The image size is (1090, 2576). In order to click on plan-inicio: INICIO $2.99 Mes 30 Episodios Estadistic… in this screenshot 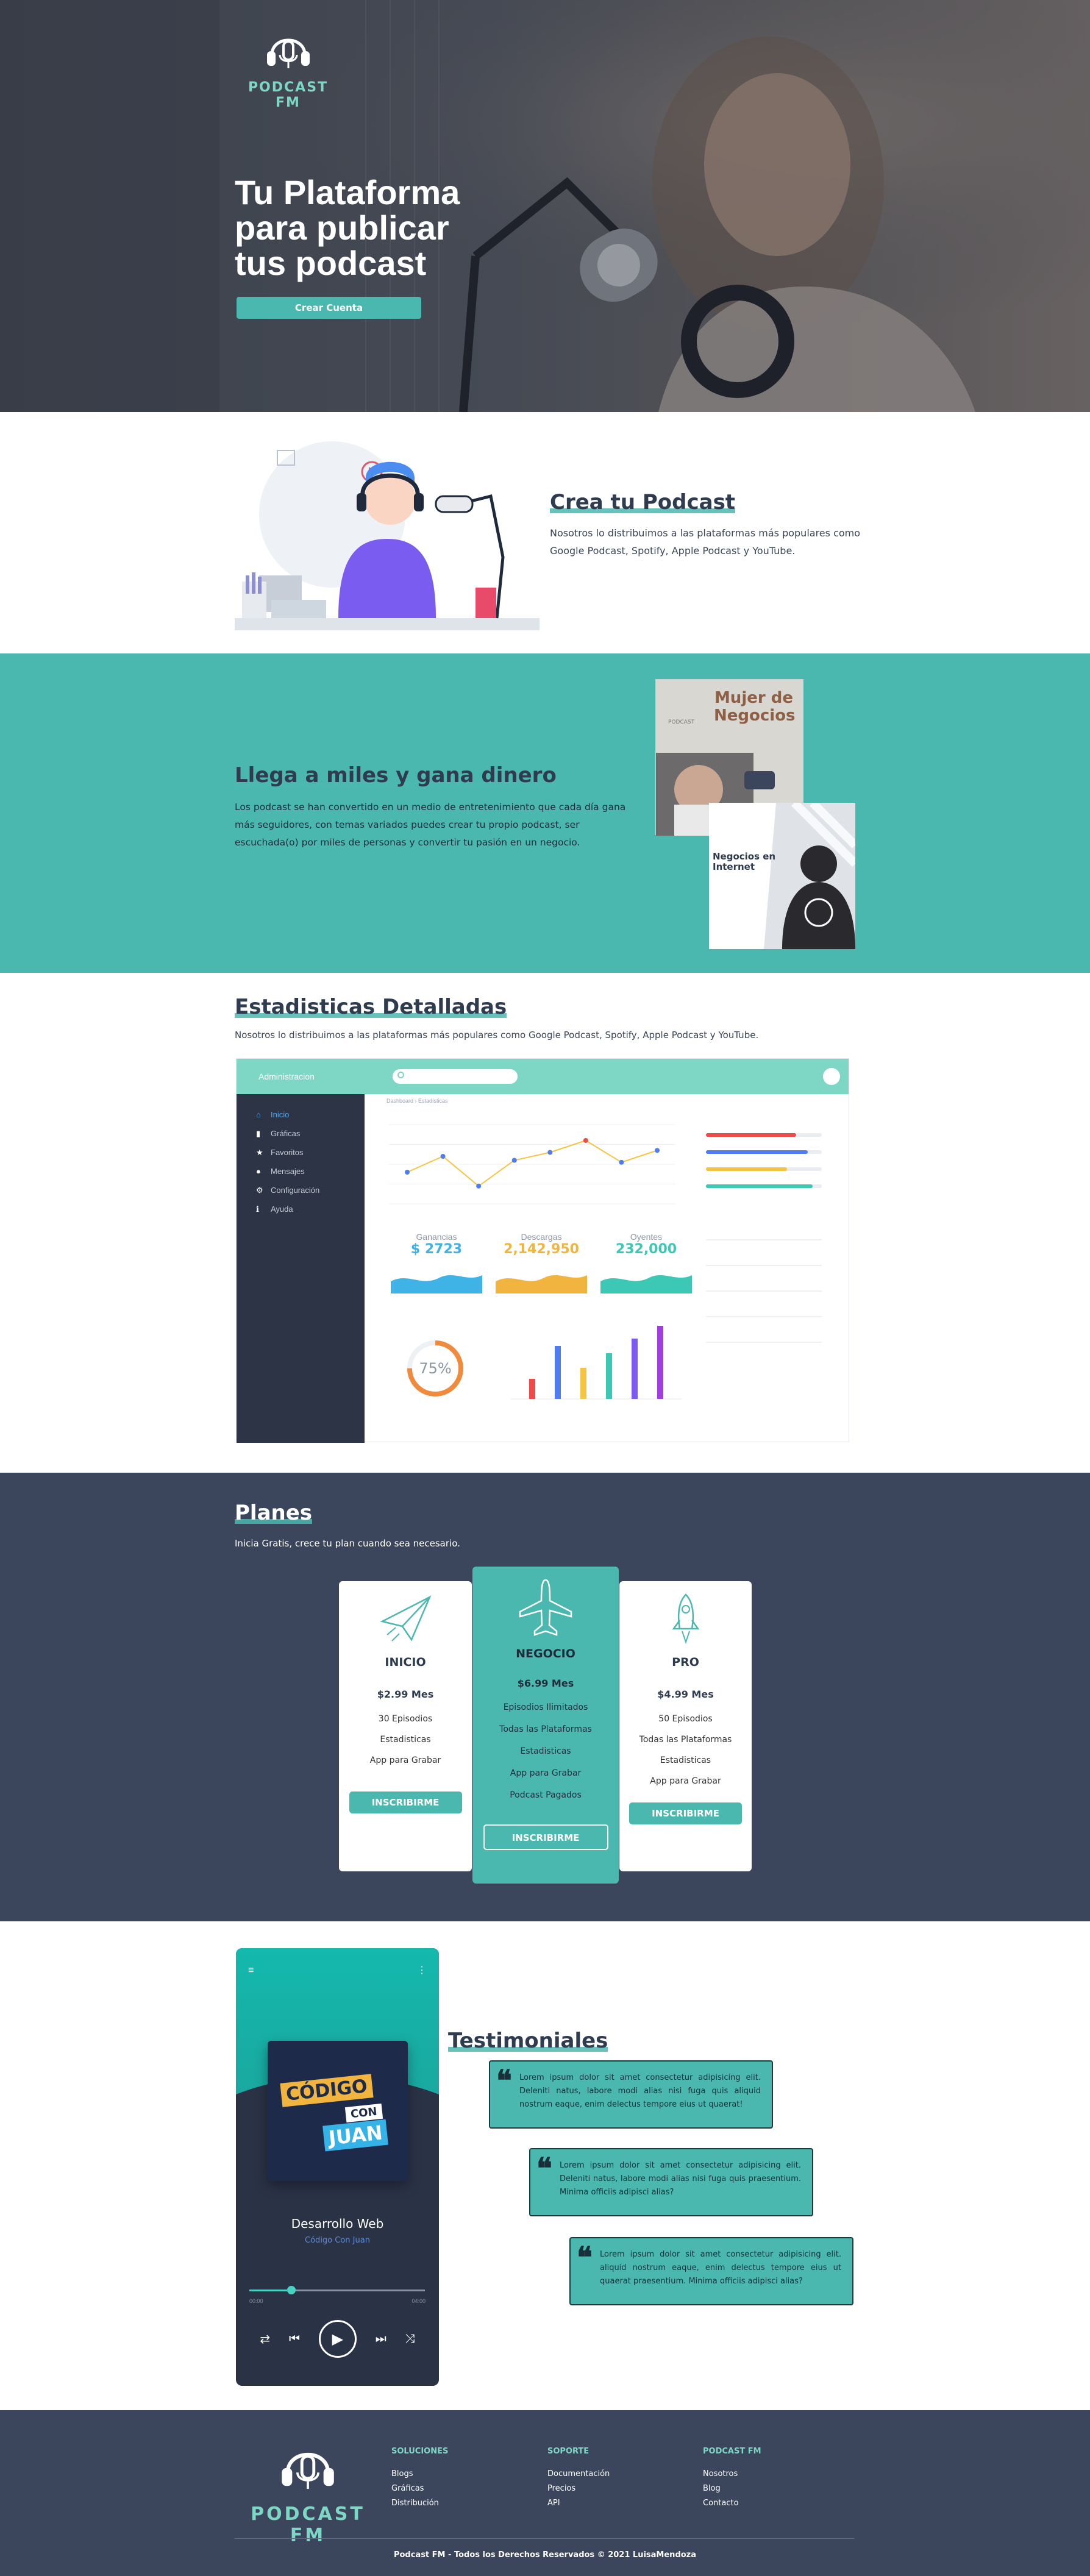, I will do `click(405, 1726)`.